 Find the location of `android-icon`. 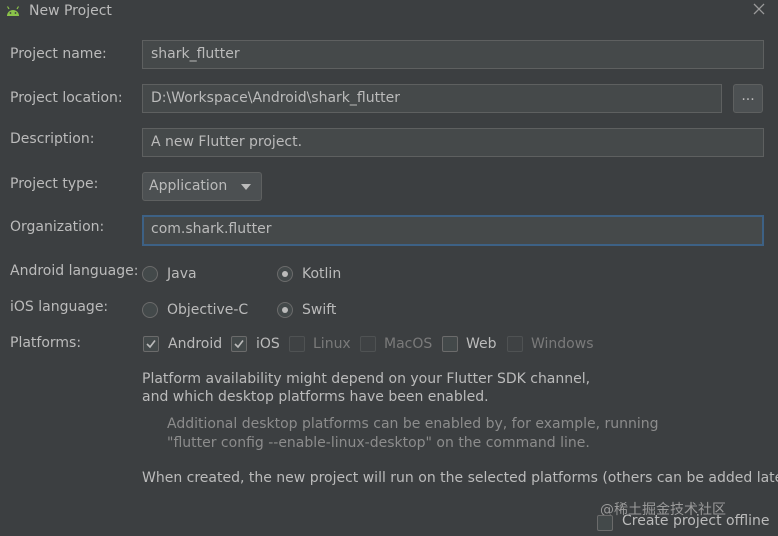

android-icon is located at coordinates (13, 11).